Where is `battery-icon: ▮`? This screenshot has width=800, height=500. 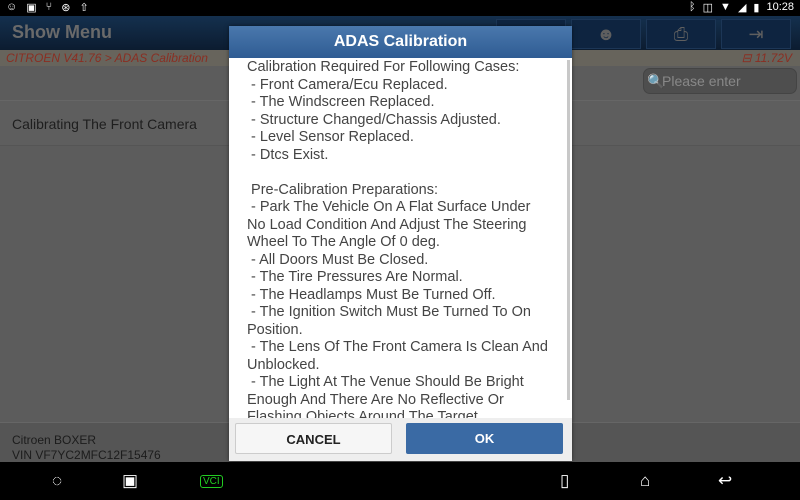 battery-icon: ▮ is located at coordinates (756, 8).